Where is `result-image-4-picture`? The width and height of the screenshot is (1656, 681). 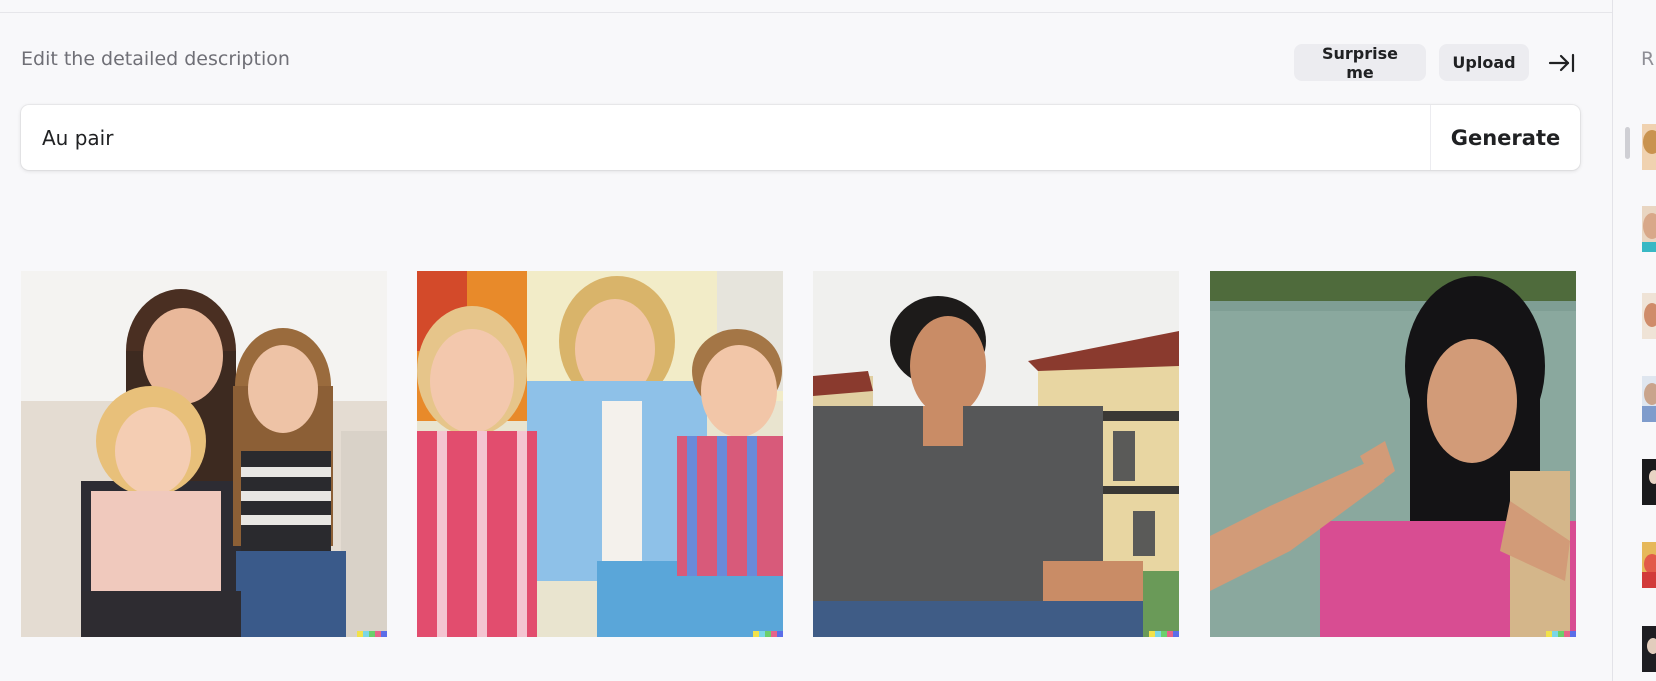
result-image-4-picture is located at coordinates (1393, 454).